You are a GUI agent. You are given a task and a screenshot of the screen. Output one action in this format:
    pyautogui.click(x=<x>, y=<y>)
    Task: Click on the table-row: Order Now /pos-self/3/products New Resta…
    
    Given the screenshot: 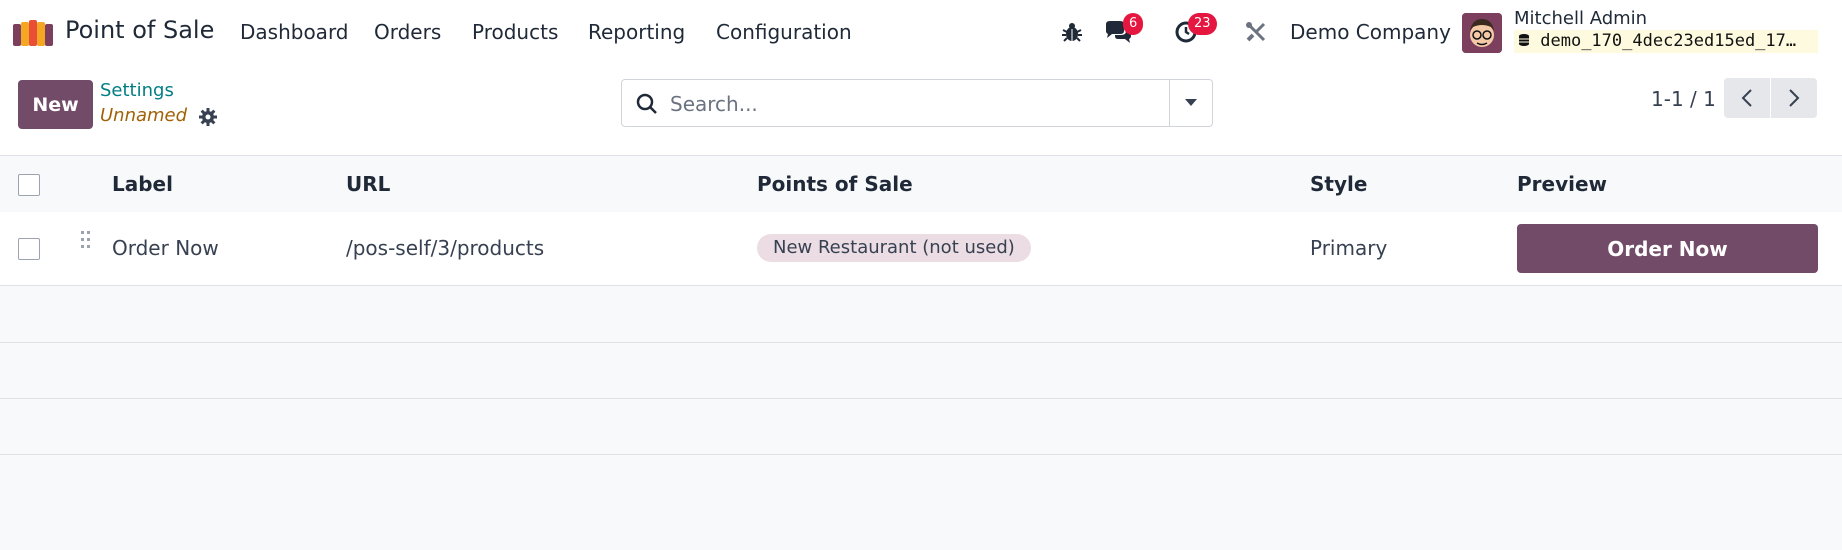 What is the action you would take?
    pyautogui.click(x=921, y=249)
    